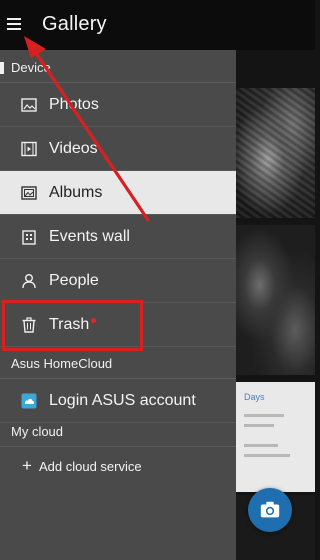 The height and width of the screenshot is (560, 320). Describe the element at coordinates (37, 431) in the screenshot. I see `section-label: My cloud` at that location.